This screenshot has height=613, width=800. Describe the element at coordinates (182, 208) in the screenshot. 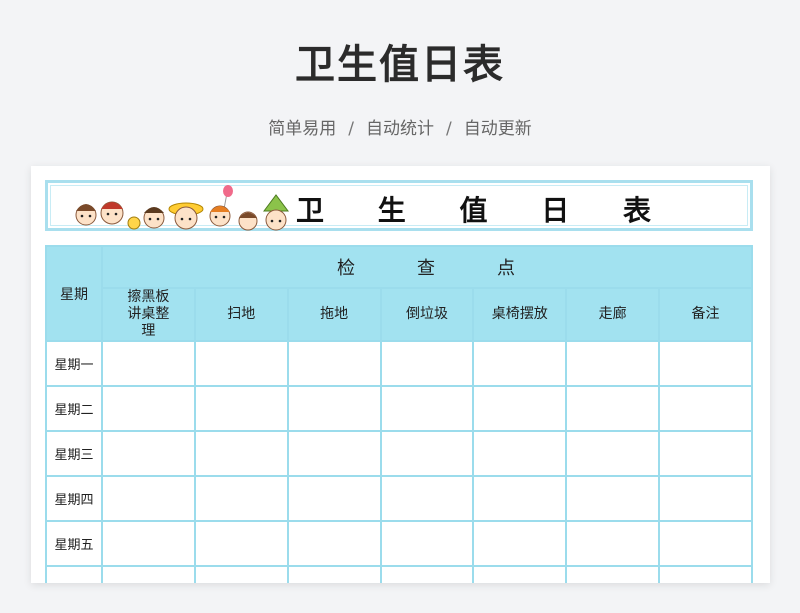

I see `cartoon-kids-illustration` at that location.